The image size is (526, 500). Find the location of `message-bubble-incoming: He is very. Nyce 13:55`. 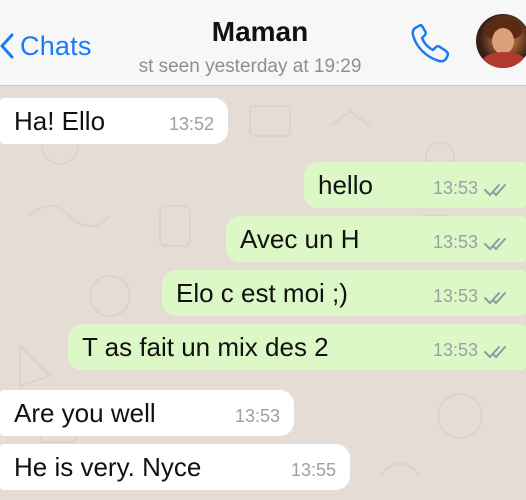

message-bubble-incoming: He is very. Nyce 13:55 is located at coordinates (175, 467).